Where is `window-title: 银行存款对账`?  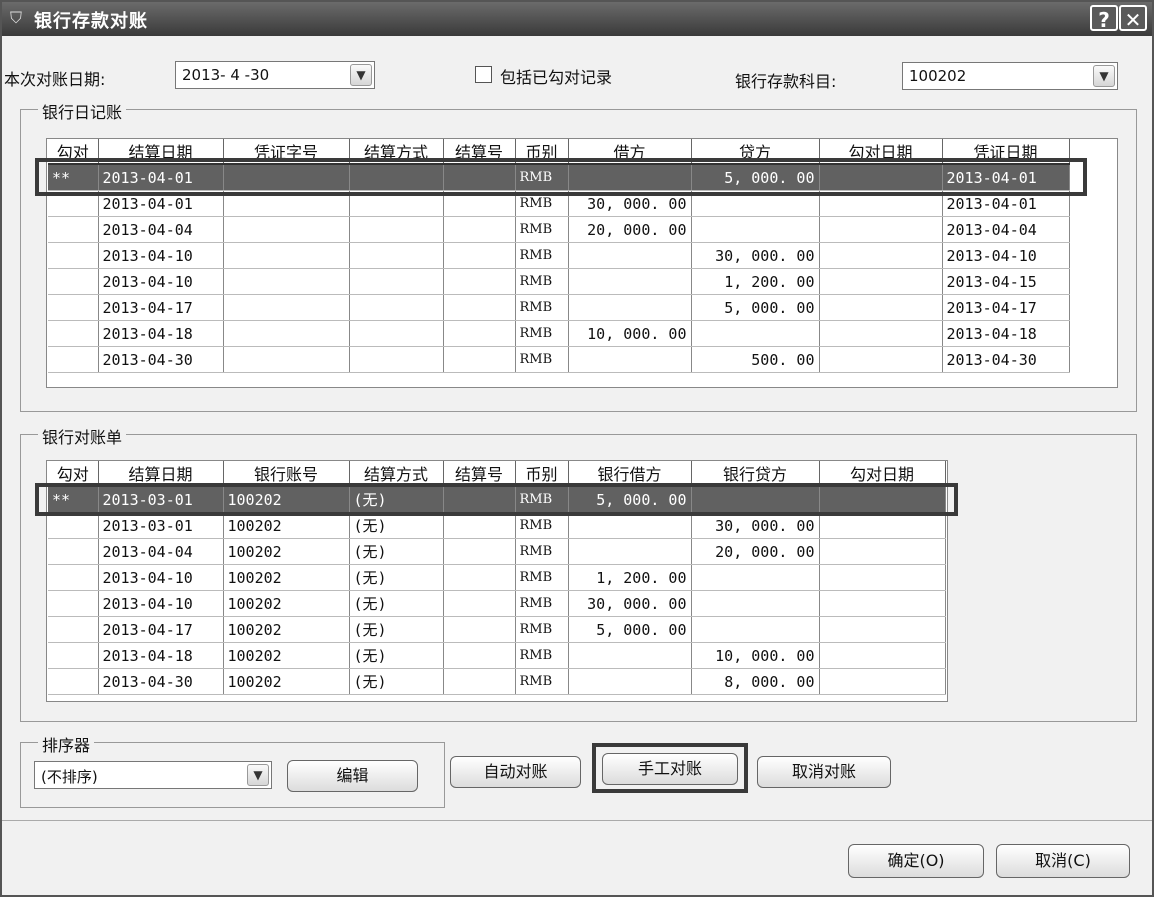 window-title: 银行存款对账 is located at coordinates (91, 21).